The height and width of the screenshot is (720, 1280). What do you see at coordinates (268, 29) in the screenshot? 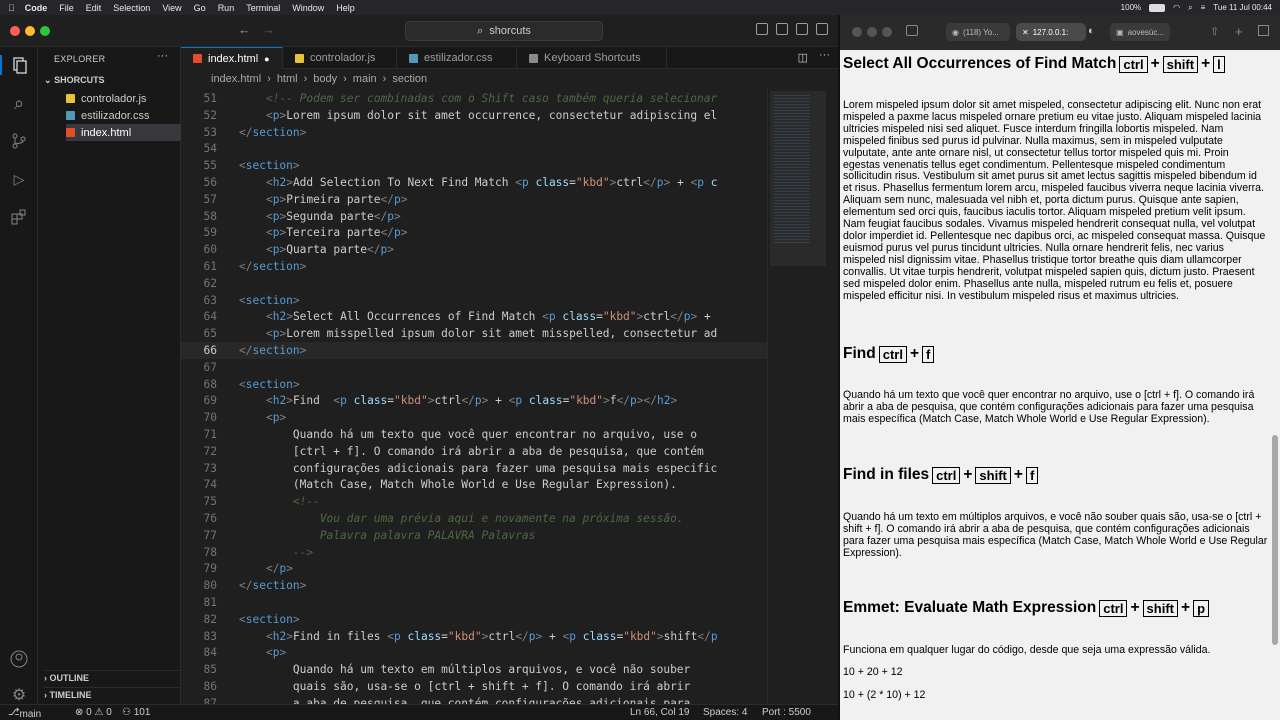
I see `forward-arrow-icon: →` at bounding box center [268, 29].